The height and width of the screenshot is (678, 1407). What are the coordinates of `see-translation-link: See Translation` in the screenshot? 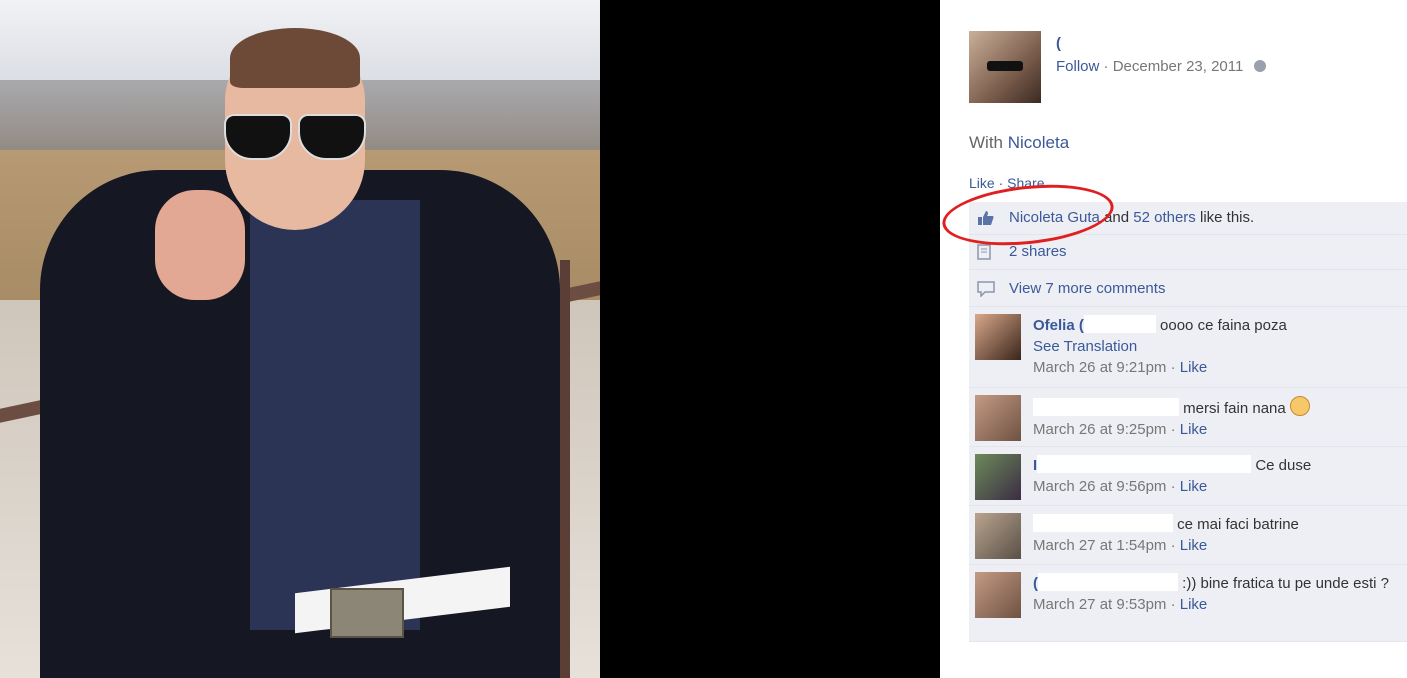 It's located at (1085, 346).